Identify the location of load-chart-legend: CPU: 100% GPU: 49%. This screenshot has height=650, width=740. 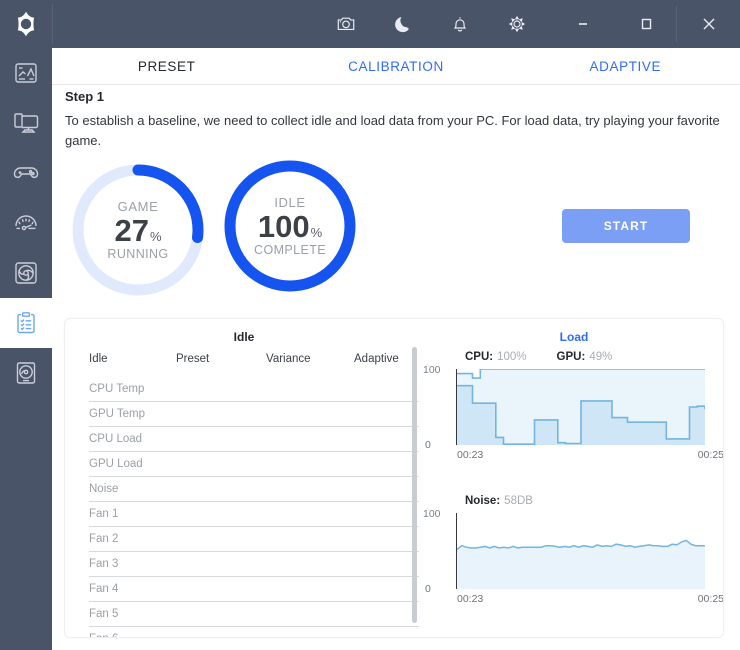
(538, 357).